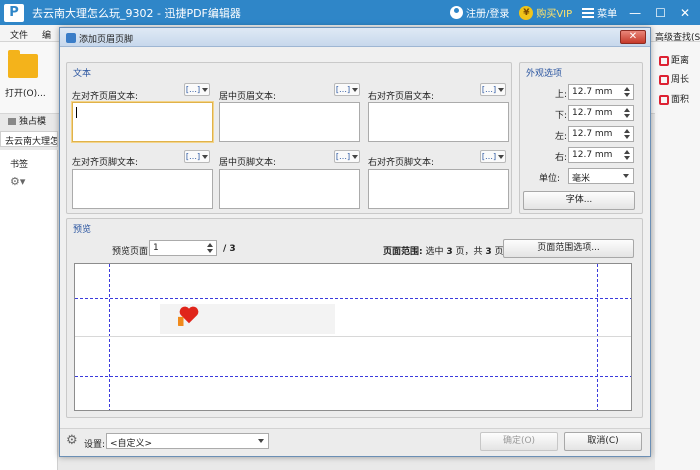  What do you see at coordinates (434, 252) in the screenshot?
I see `page-range-text-1: 选中` at bounding box center [434, 252].